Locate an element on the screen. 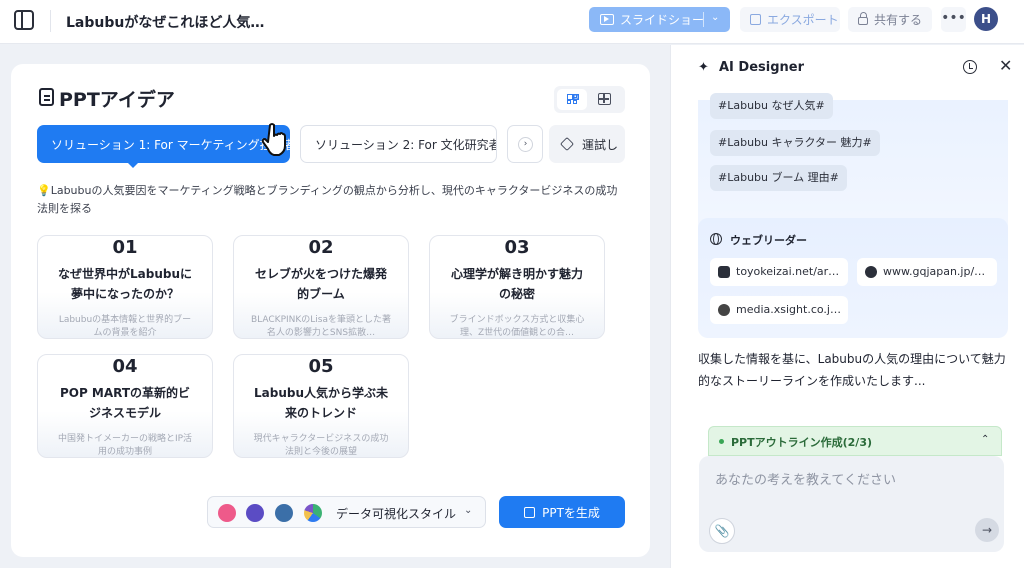 The width and height of the screenshot is (1024, 568). idea-number: 03 is located at coordinates (517, 247).